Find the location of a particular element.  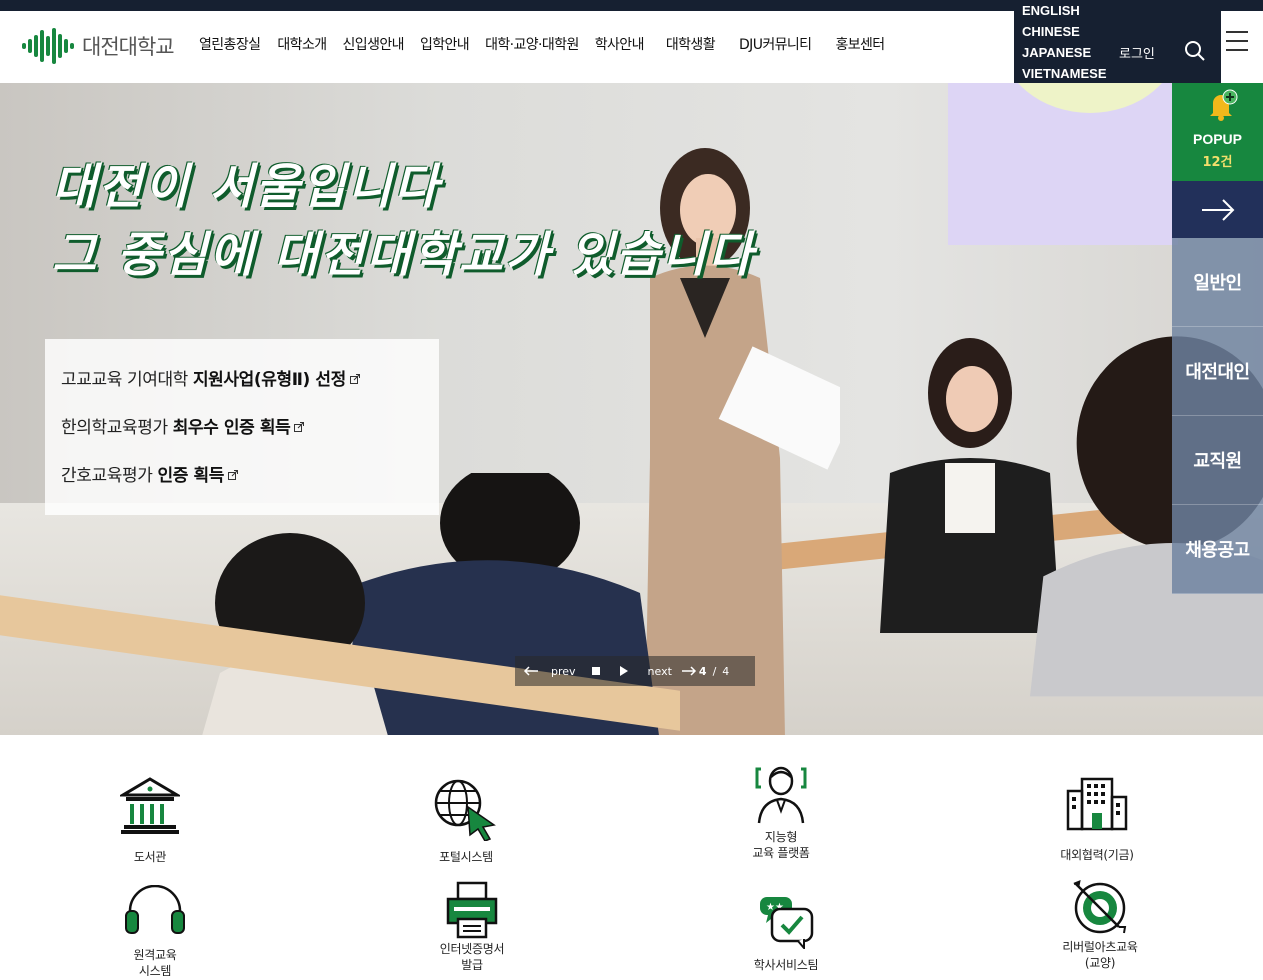

headphones-icon is located at coordinates (155, 909).